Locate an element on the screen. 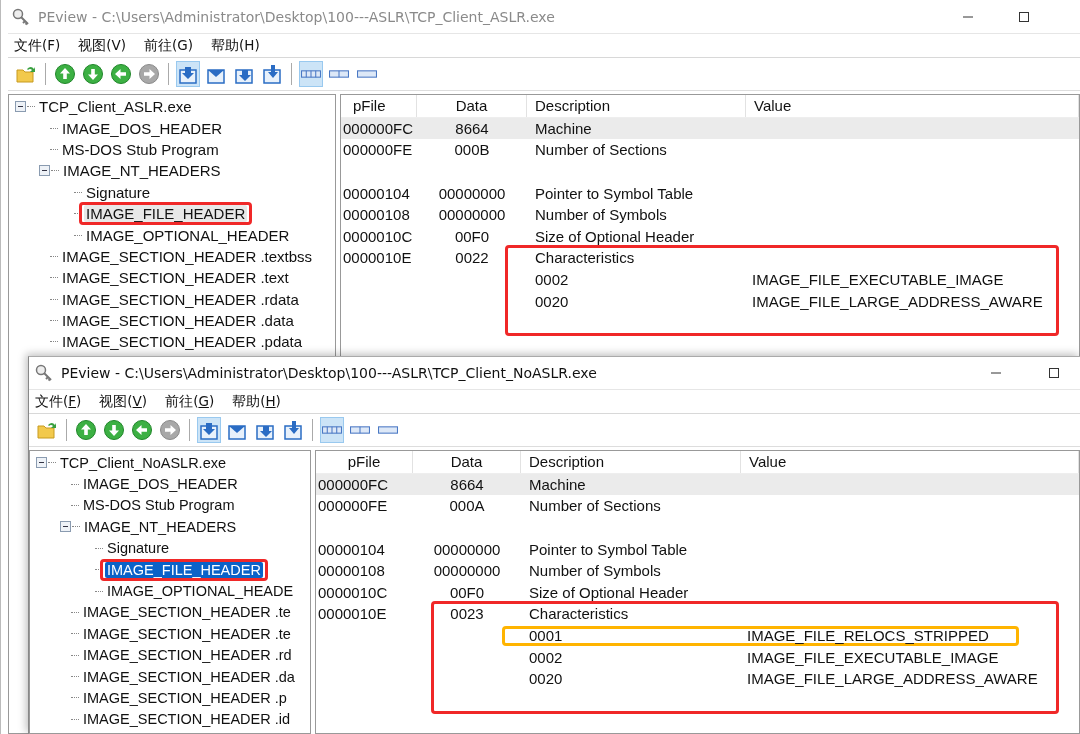  table-cell-text: 0023 is located at coordinates (467, 614).